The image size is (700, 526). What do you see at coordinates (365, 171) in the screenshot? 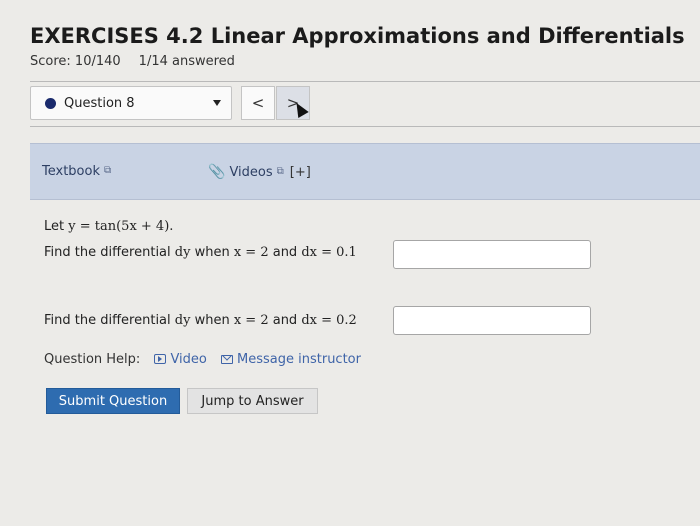
I see `help-resources-panel: Textbook ⧉ 📎 Videos ⧉ [+]` at bounding box center [365, 171].